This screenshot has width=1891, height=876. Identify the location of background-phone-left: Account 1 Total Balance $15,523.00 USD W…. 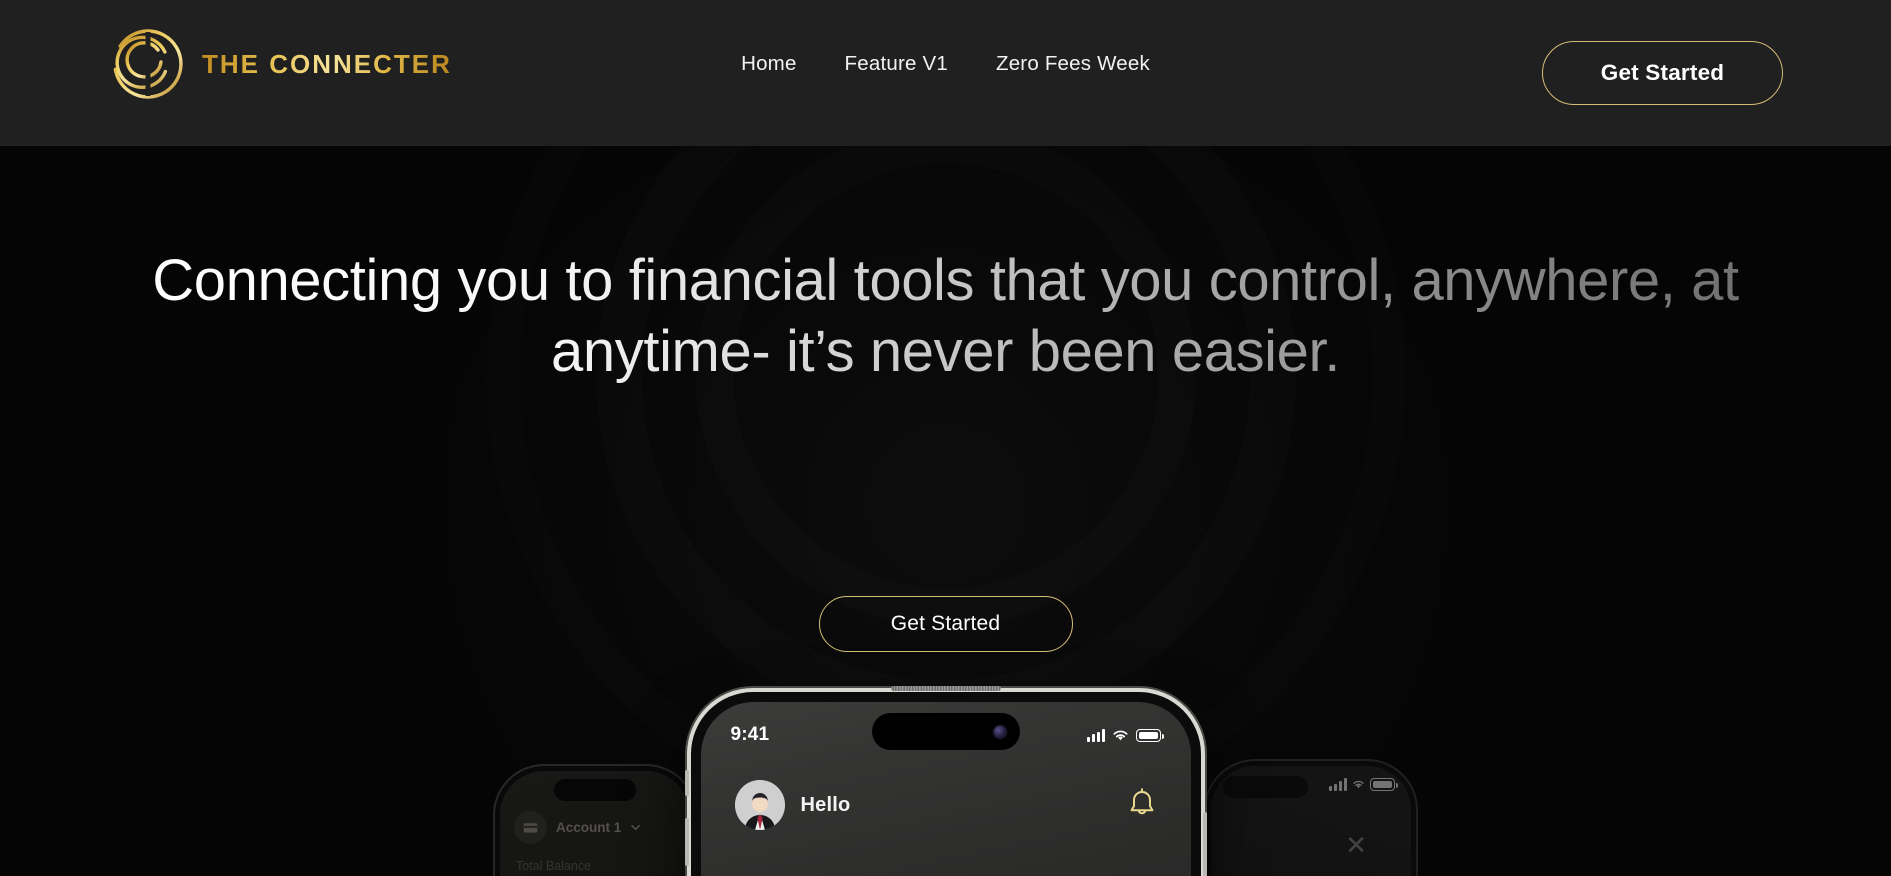
(595, 823).